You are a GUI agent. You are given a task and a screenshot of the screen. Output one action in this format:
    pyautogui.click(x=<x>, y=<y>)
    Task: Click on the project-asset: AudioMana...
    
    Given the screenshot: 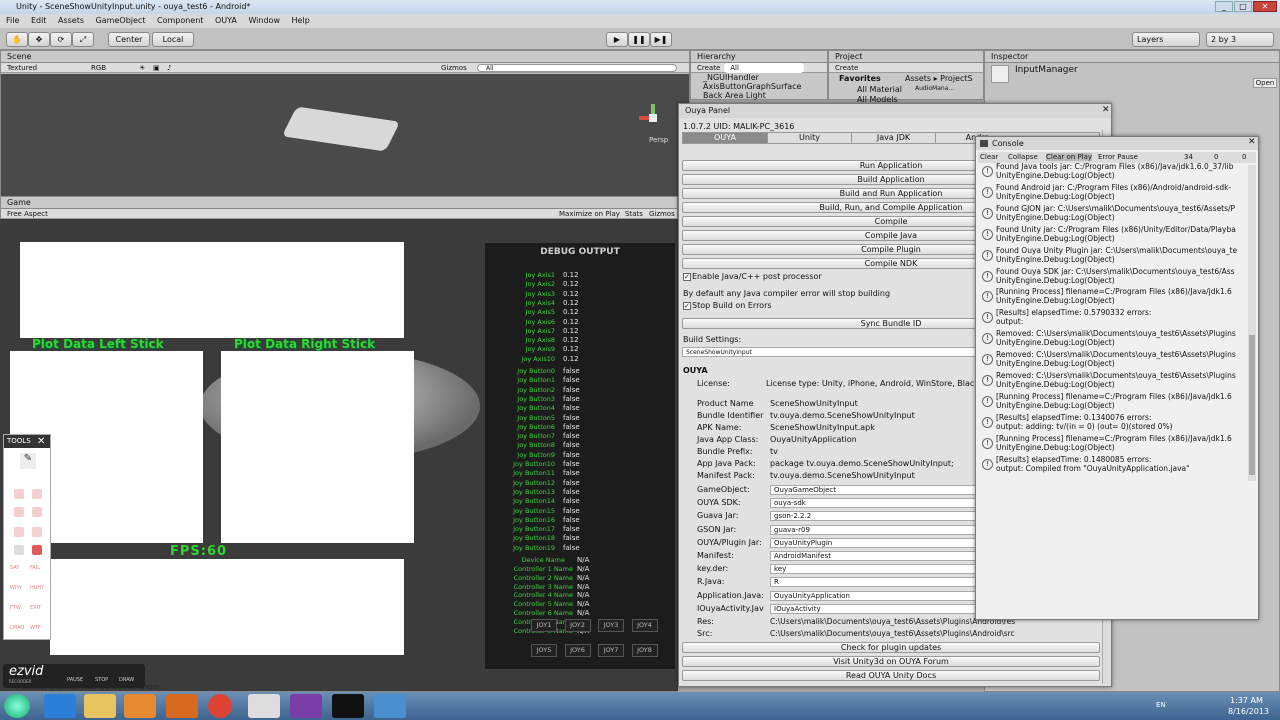 What is the action you would take?
    pyautogui.click(x=934, y=88)
    